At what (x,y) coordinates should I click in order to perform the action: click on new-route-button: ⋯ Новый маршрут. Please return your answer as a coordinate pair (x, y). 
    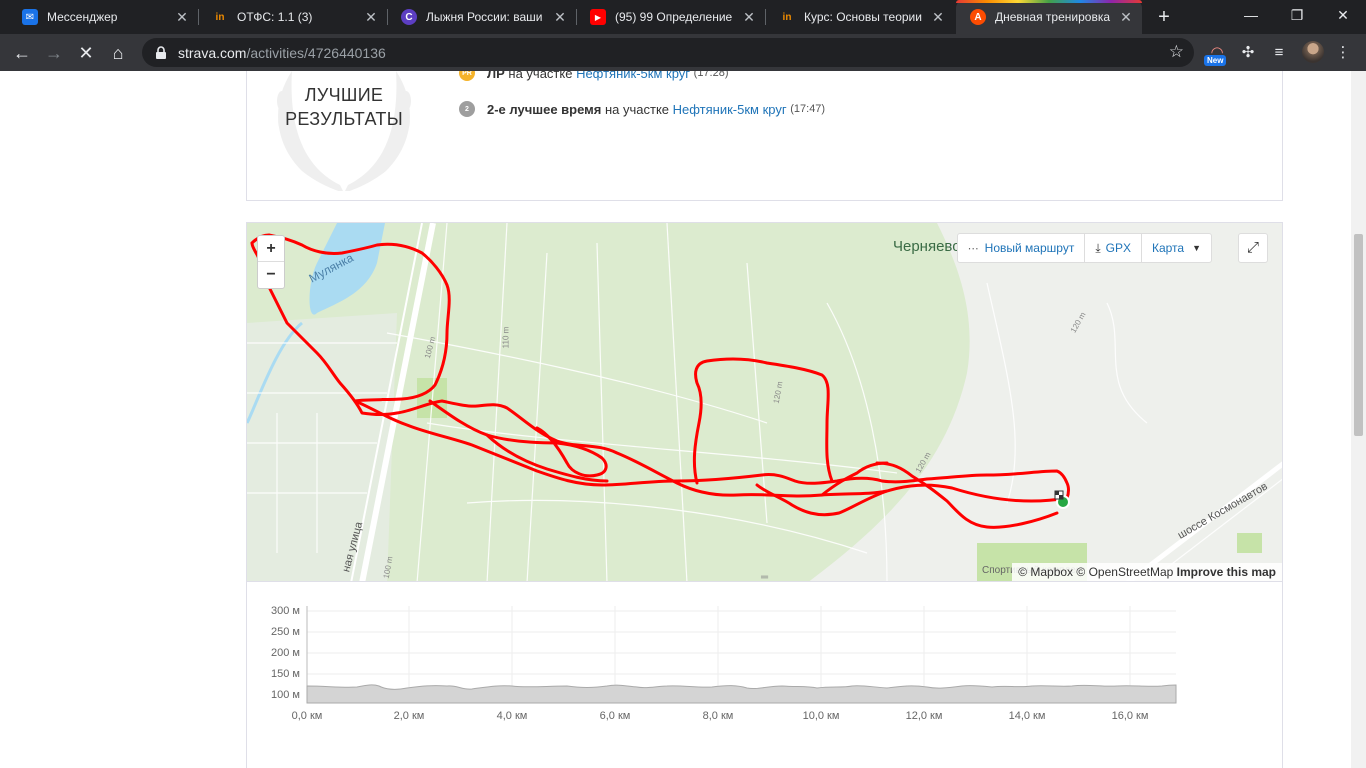
    Looking at the image, I should click on (1022, 248).